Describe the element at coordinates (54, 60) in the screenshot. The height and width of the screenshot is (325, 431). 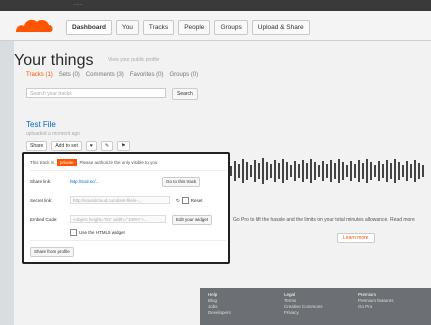
I see `page-title: Your things` at that location.